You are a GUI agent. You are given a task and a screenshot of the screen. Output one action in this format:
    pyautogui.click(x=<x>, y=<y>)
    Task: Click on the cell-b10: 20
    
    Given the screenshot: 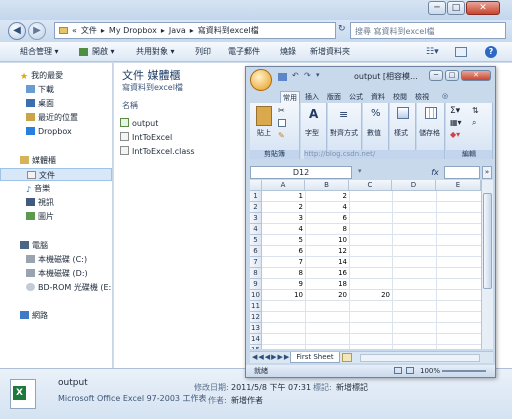 What is the action you would take?
    pyautogui.click(x=327, y=295)
    